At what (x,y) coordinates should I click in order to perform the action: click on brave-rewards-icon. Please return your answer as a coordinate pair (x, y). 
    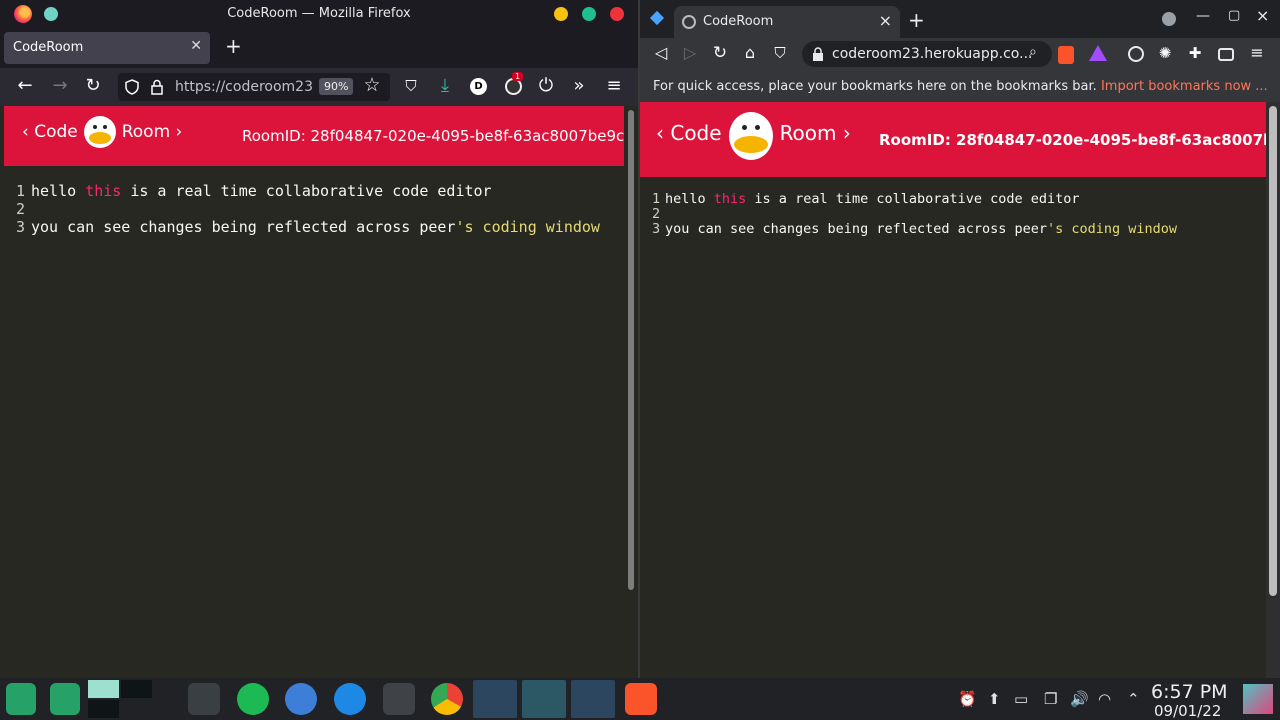
    Looking at the image, I should click on (1098, 53).